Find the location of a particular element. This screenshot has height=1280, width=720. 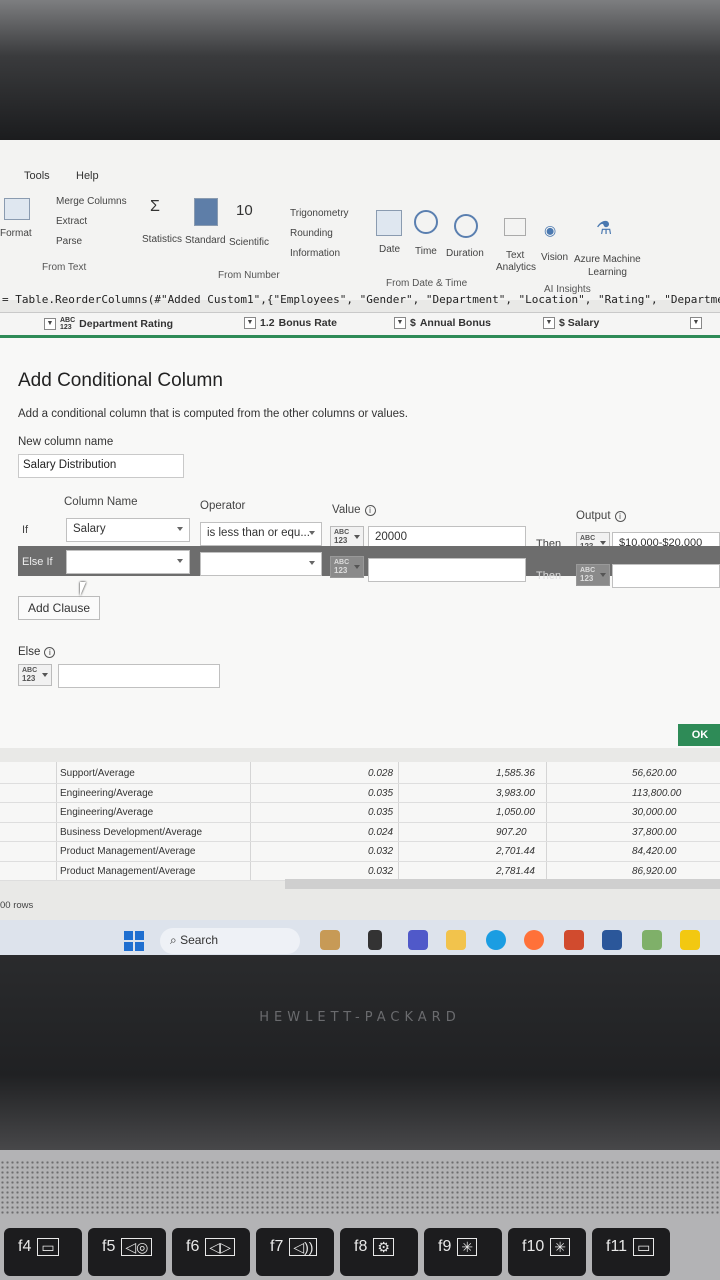

menu-help: Help is located at coordinates (87, 176).